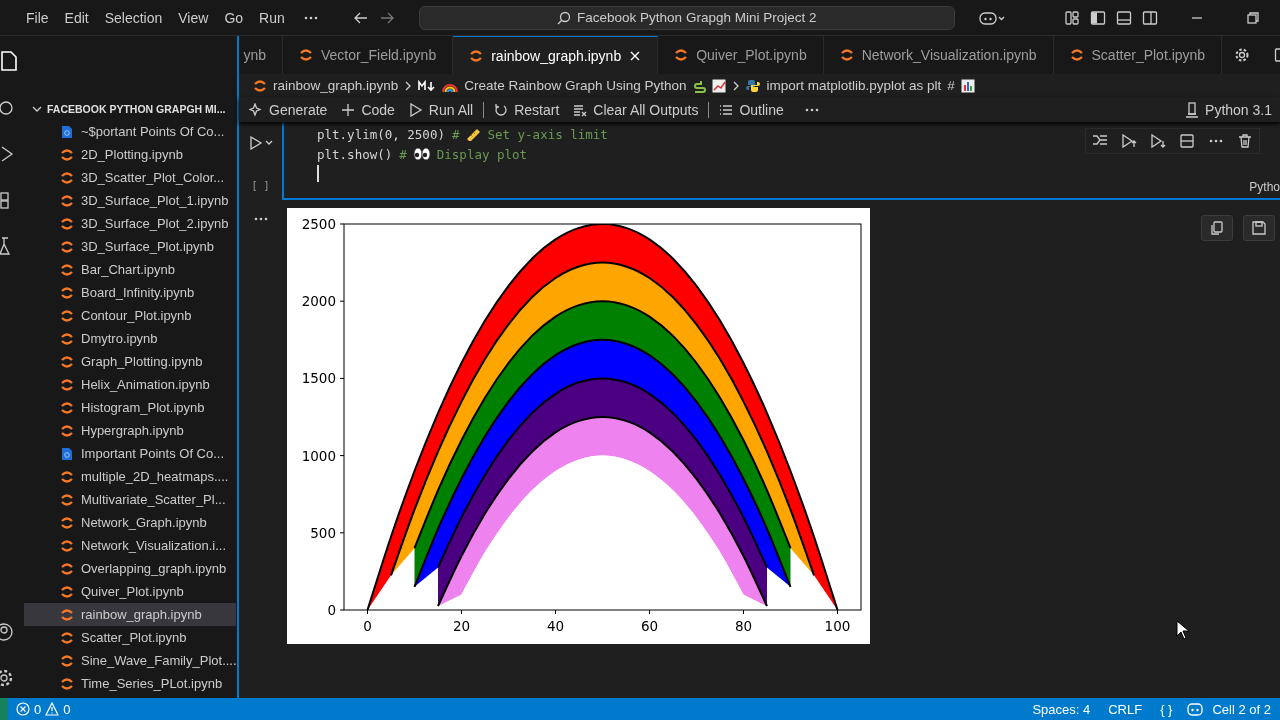 The width and height of the screenshot is (1280, 720). Describe the element at coordinates (1125, 709) in the screenshot. I see `status-item: CRLF` at that location.